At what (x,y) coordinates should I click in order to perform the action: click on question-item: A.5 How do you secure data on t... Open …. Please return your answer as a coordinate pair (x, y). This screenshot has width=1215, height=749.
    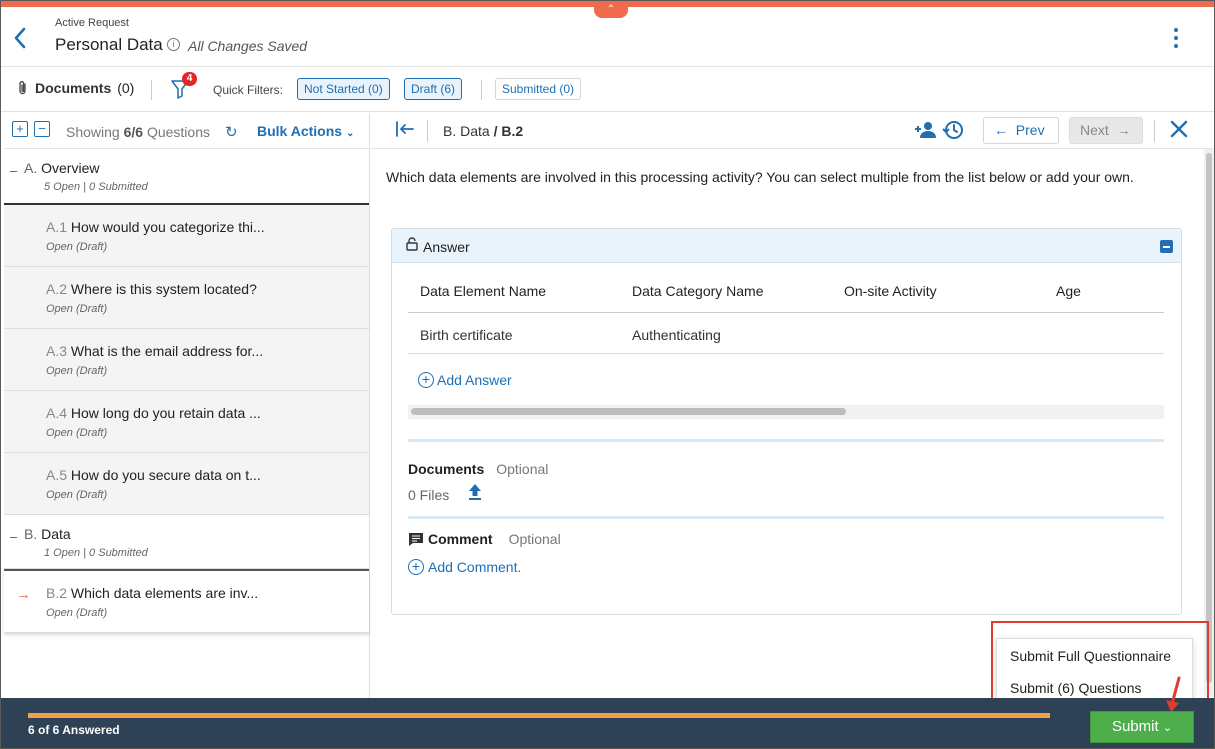
    Looking at the image, I should click on (186, 484).